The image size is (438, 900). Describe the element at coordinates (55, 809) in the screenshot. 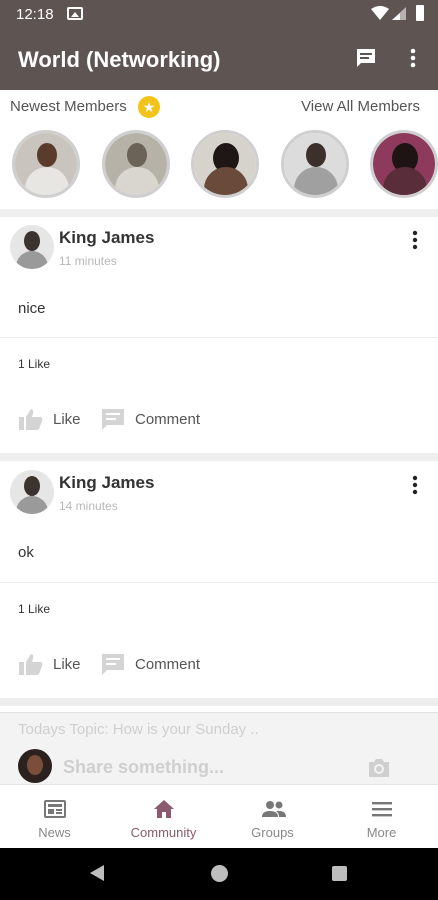

I see `newspaper-icon` at that location.